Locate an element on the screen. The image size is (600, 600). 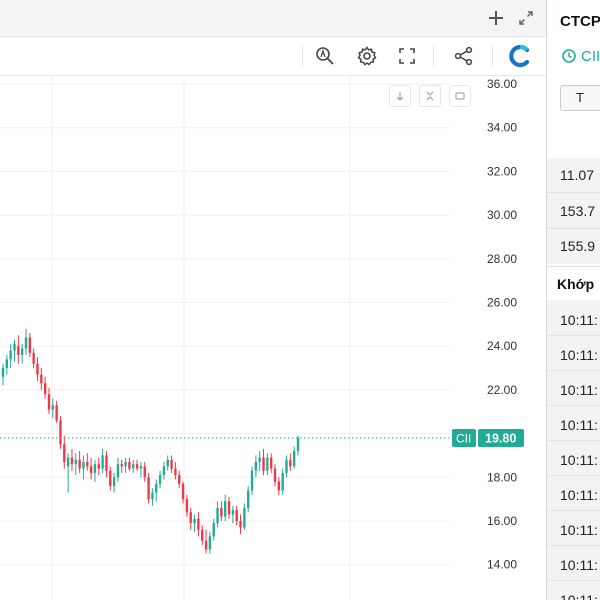
price-value: 153.7 is located at coordinates (578, 211).